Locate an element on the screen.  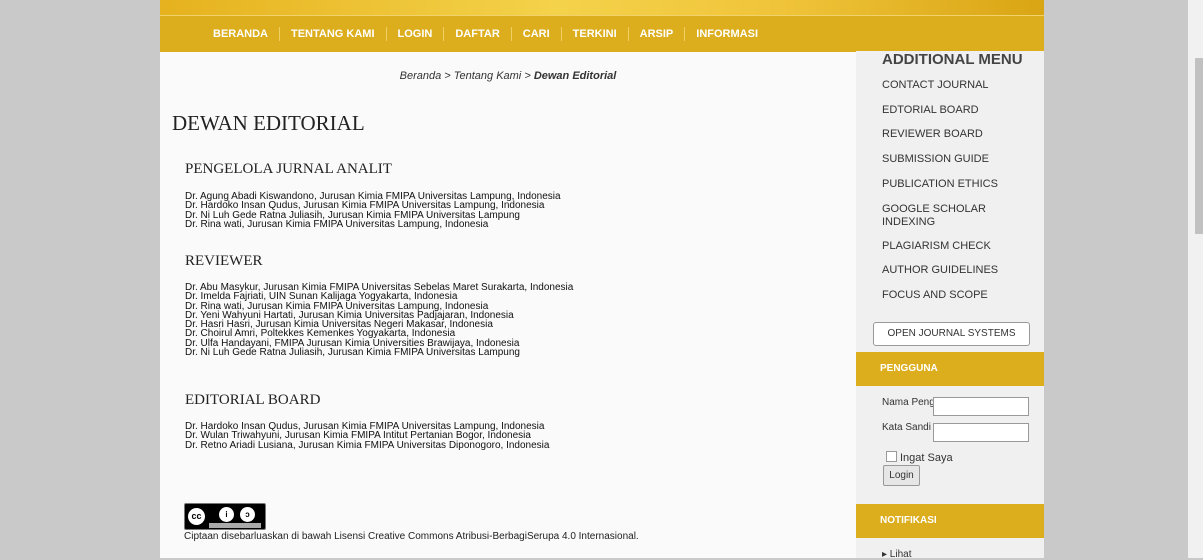
nav-login: LOGIN is located at coordinates (416, 34).